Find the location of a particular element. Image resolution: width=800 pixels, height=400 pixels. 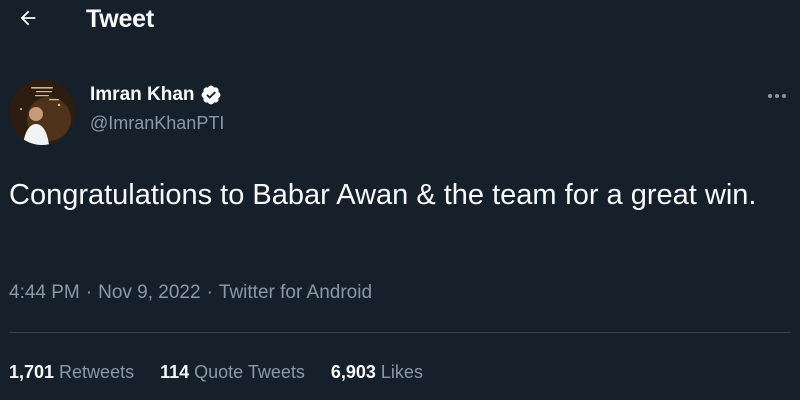

likes-label: Likes is located at coordinates (401, 372).